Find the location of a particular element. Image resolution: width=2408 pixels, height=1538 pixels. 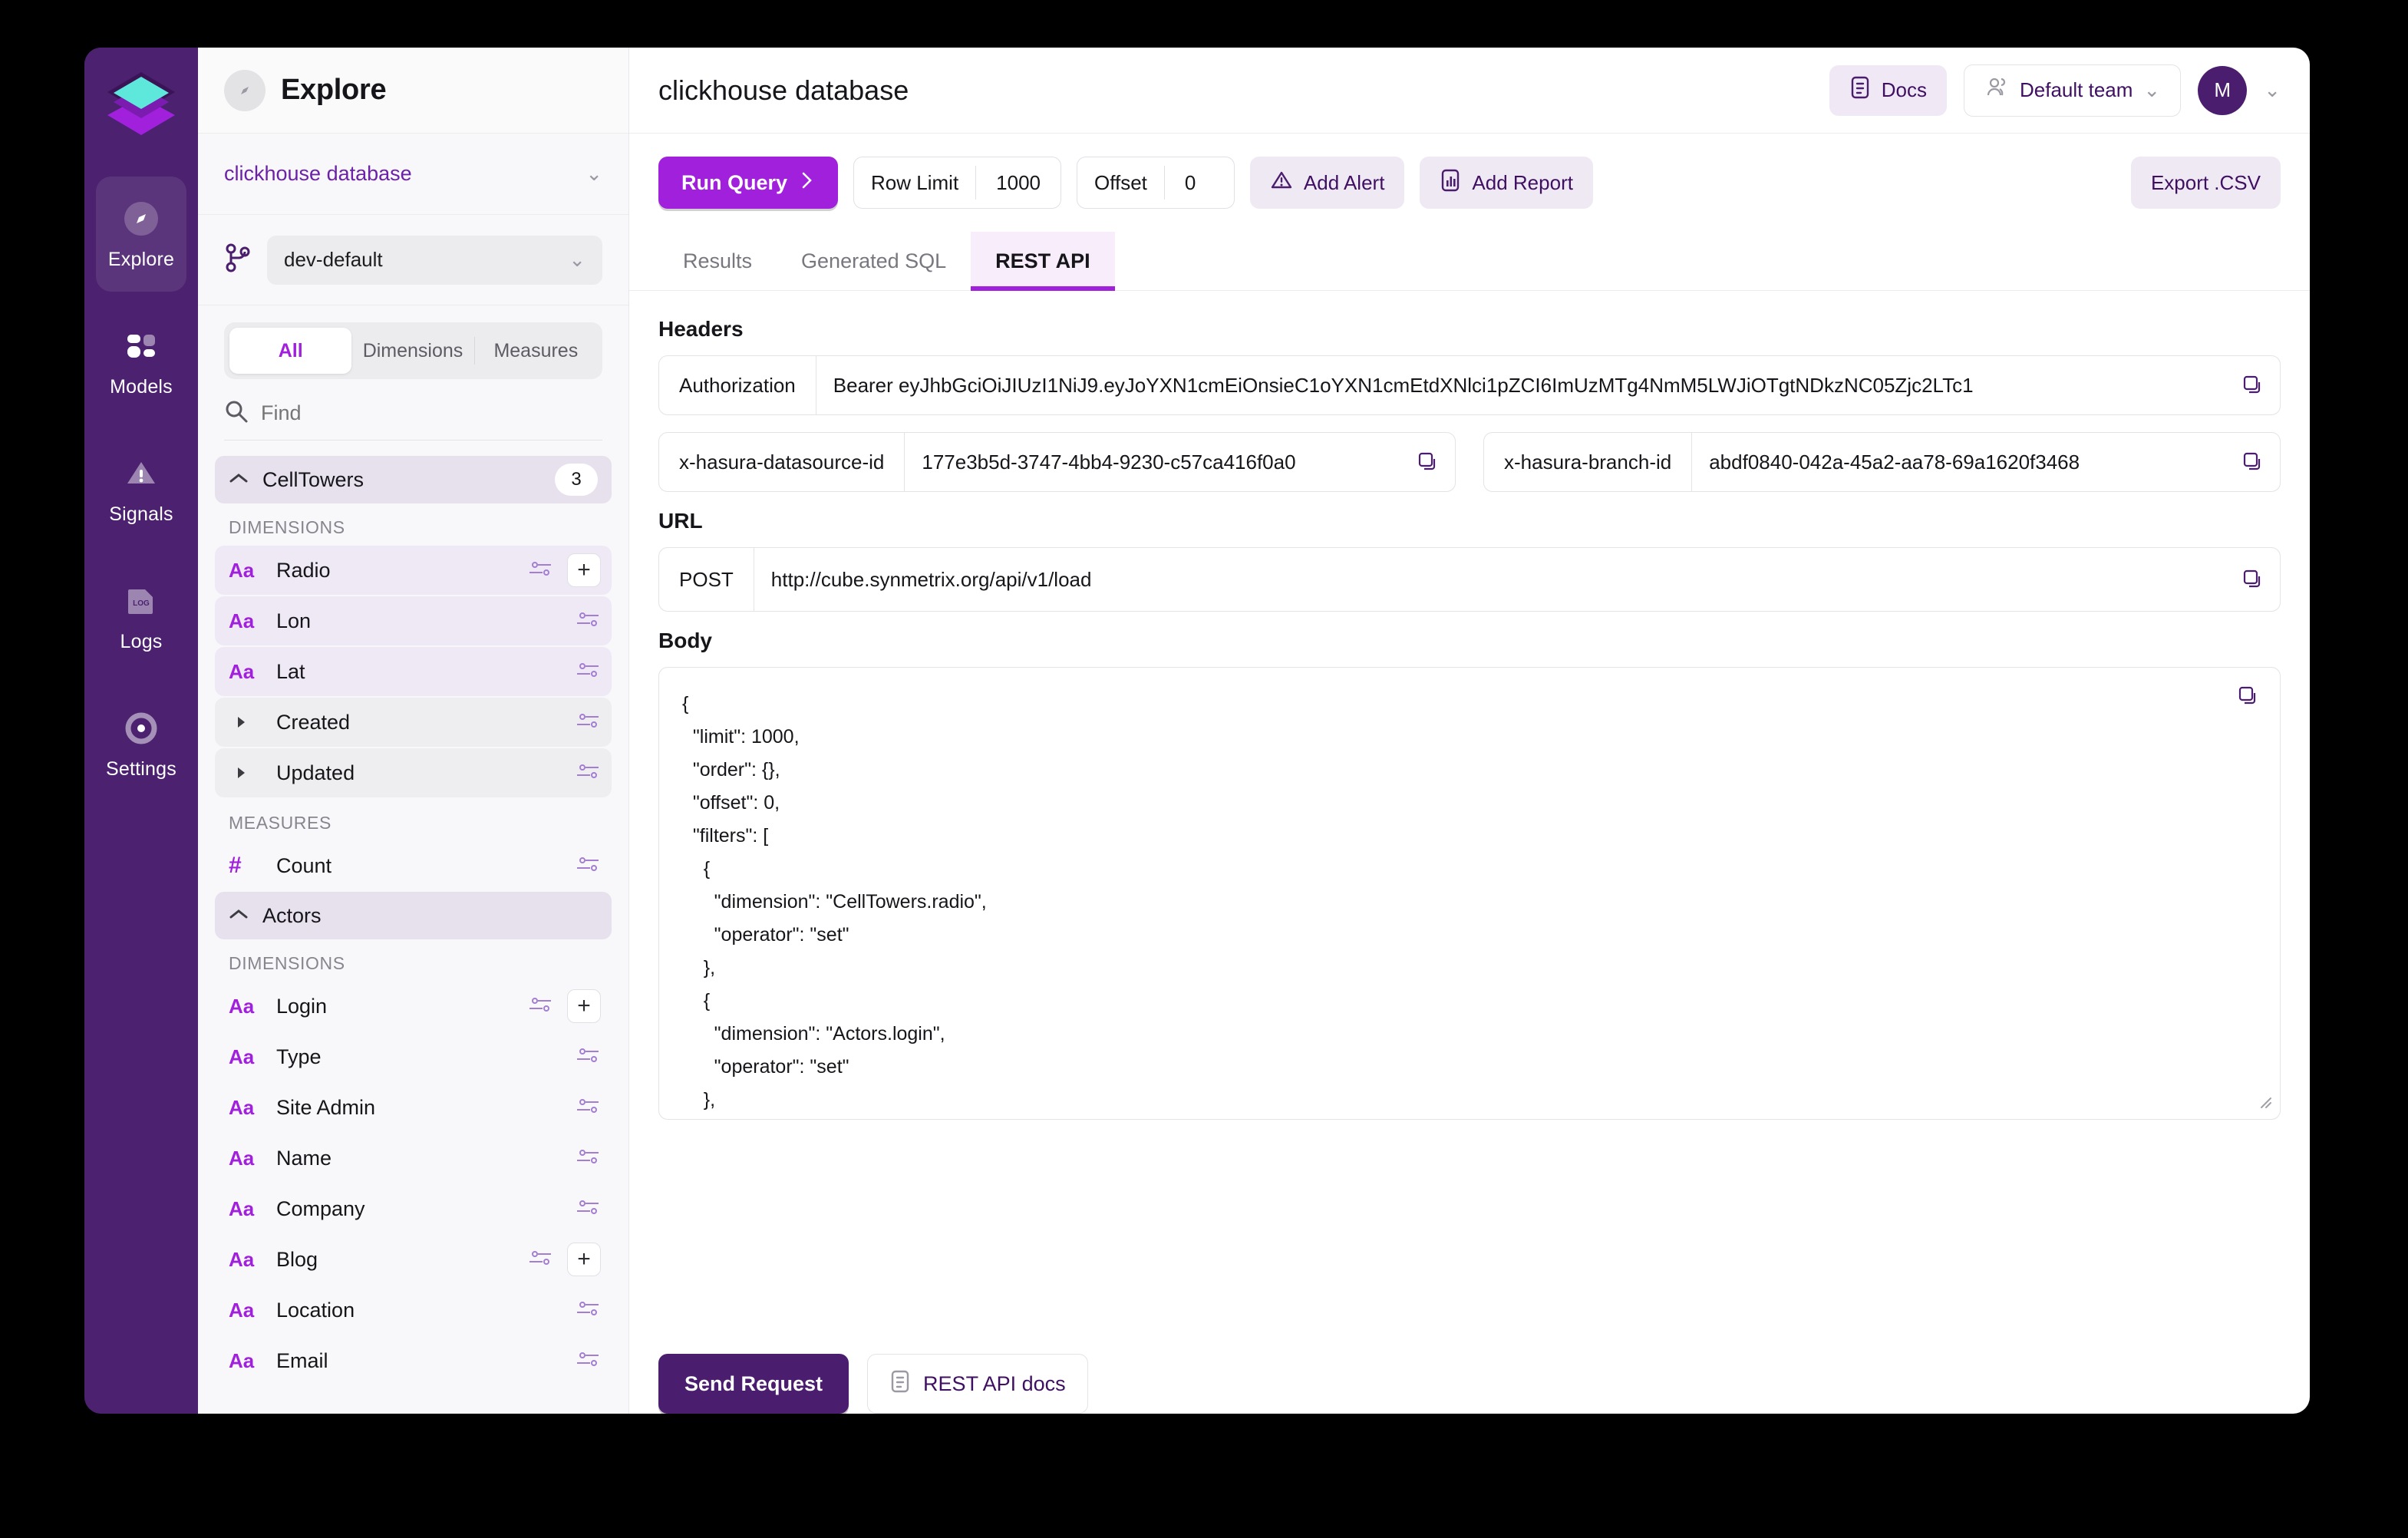

compass-icon is located at coordinates (245, 90).